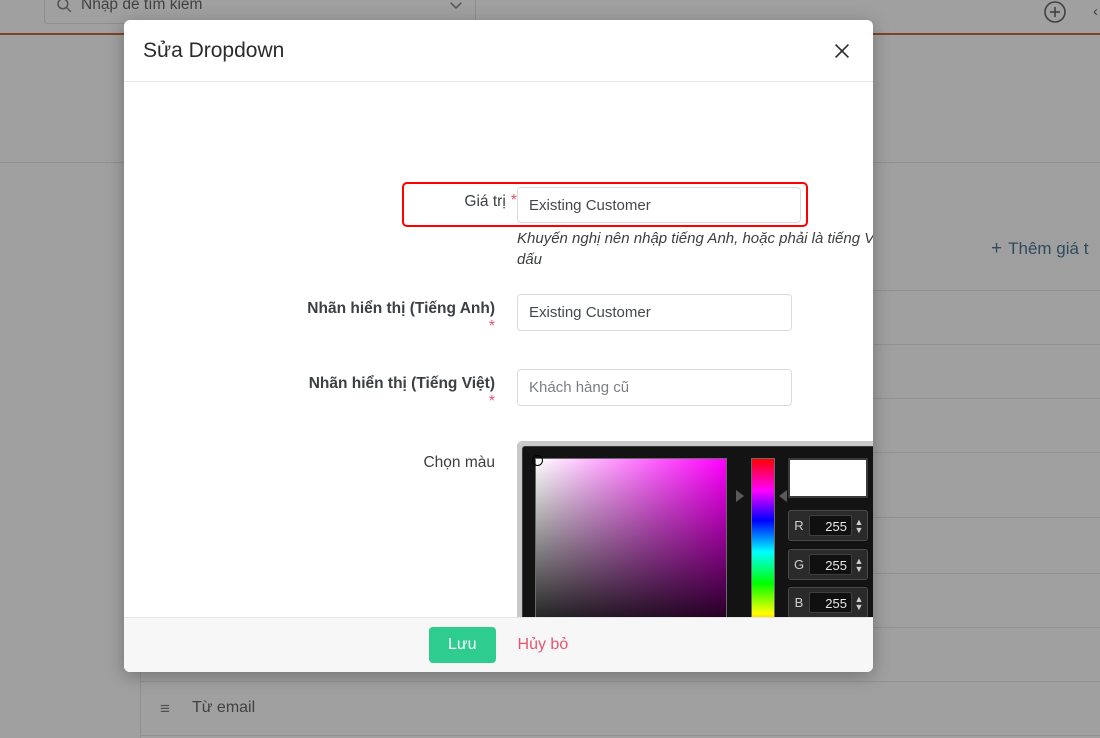 Image resolution: width=1100 pixels, height=738 pixels. I want to click on color-field-label: Chọn màu, so click(459, 462).